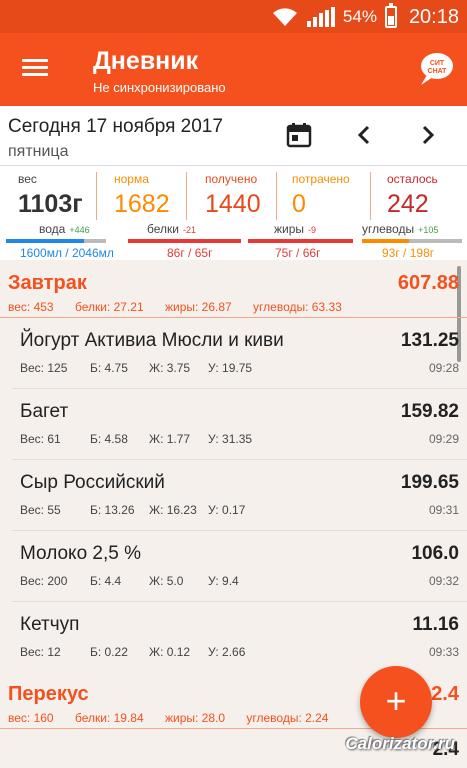 Image resolution: width=467 pixels, height=768 pixels. I want to click on meal-total: 2.4, so click(445, 694).